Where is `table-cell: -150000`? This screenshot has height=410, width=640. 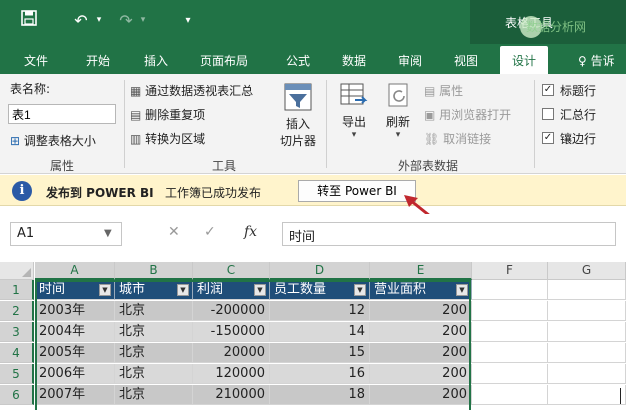 table-cell: -150000 is located at coordinates (231, 332).